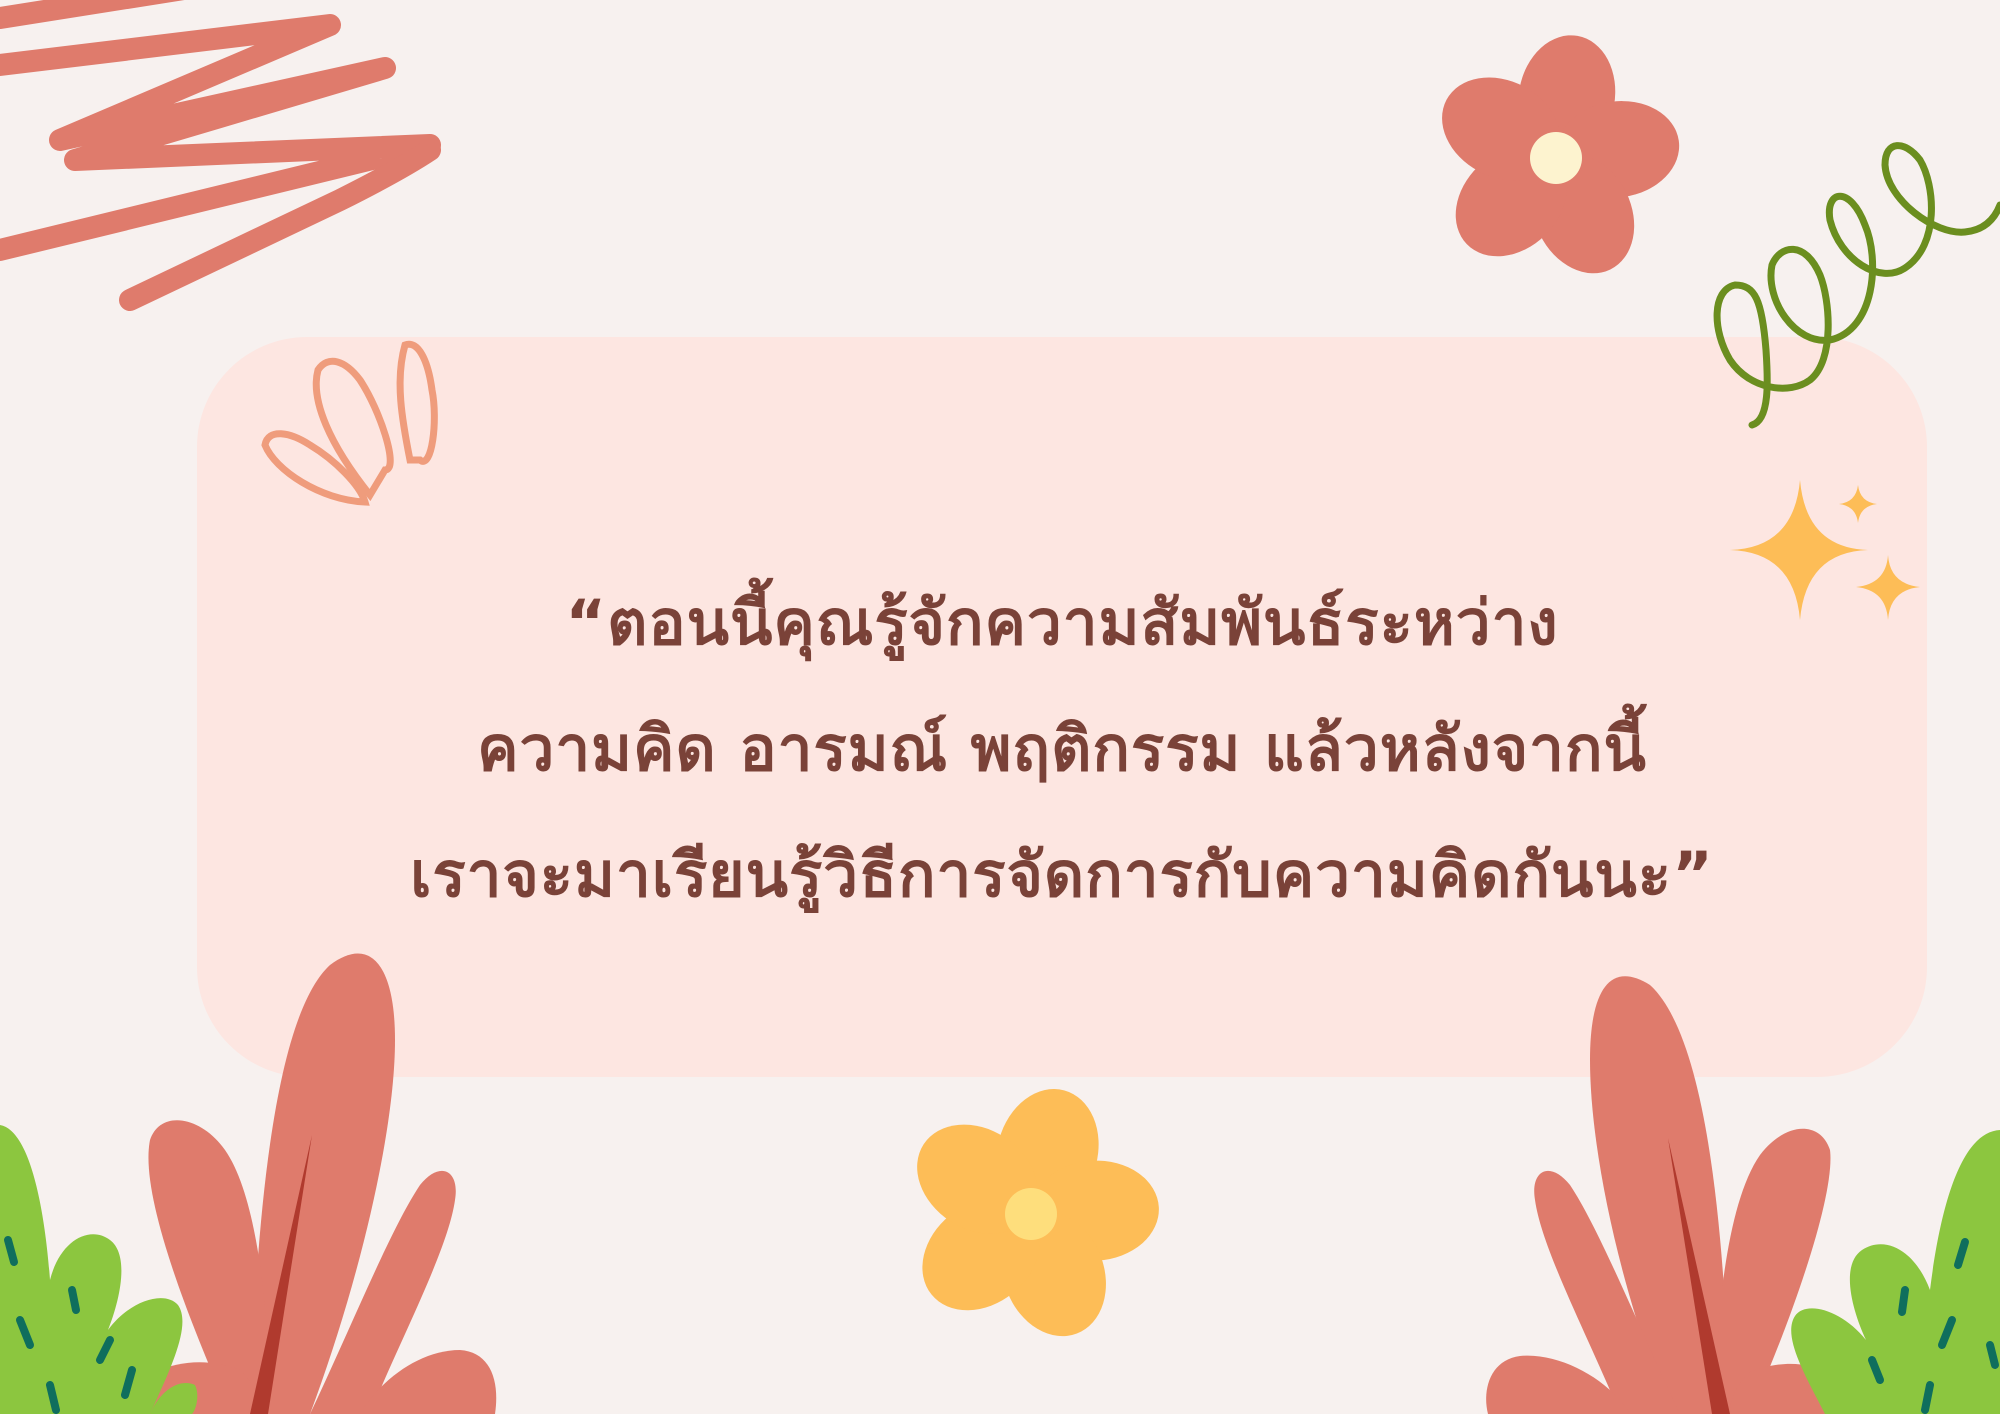 This screenshot has height=1414, width=2000. I want to click on green-spring-swirl, so click(1856, 285).